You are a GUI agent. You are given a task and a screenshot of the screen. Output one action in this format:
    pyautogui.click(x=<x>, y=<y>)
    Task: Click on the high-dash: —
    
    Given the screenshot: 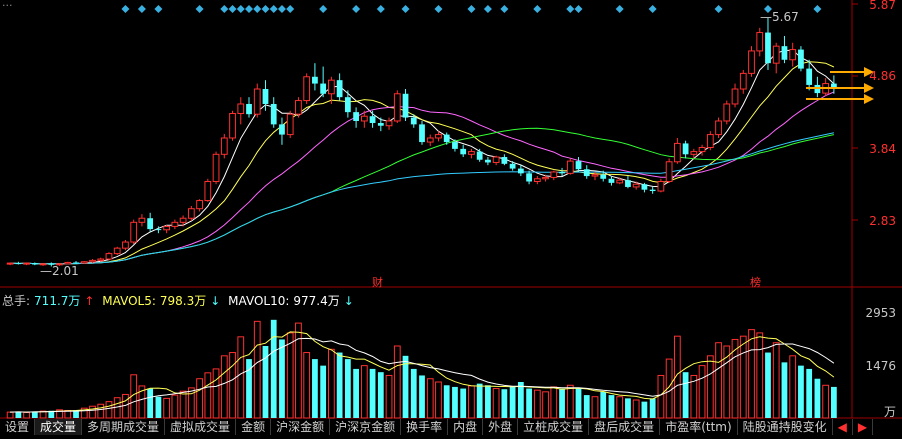 What is the action you would take?
    pyautogui.click(x=766, y=17)
    